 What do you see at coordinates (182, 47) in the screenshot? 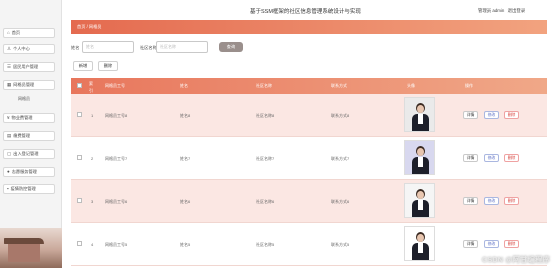
I see `area-input: 社区名称` at bounding box center [182, 47].